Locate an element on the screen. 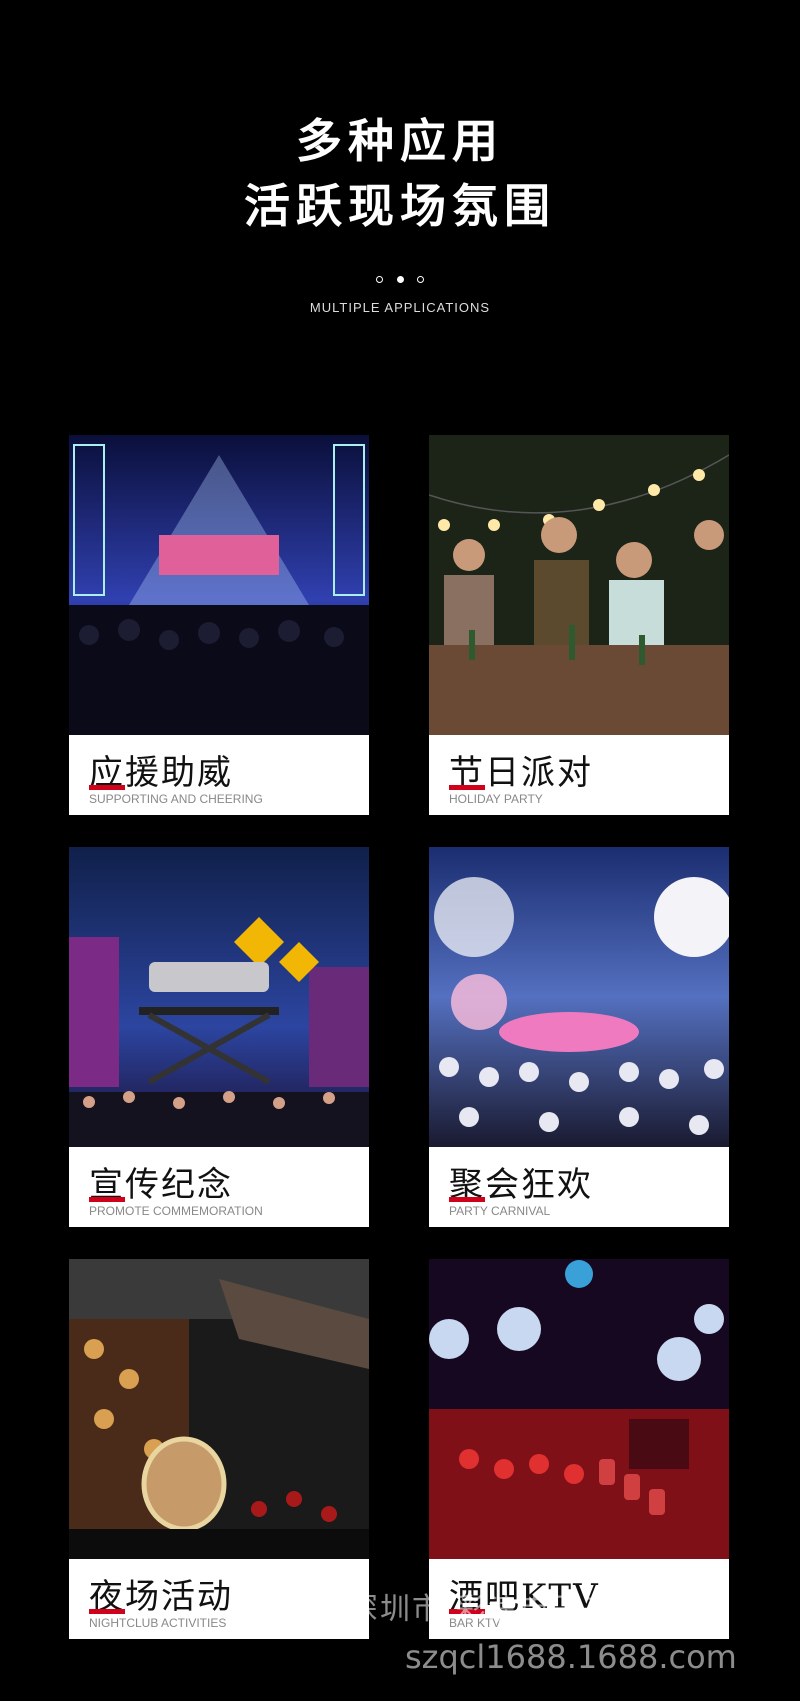  promo-stage-car-image is located at coordinates (219, 997).